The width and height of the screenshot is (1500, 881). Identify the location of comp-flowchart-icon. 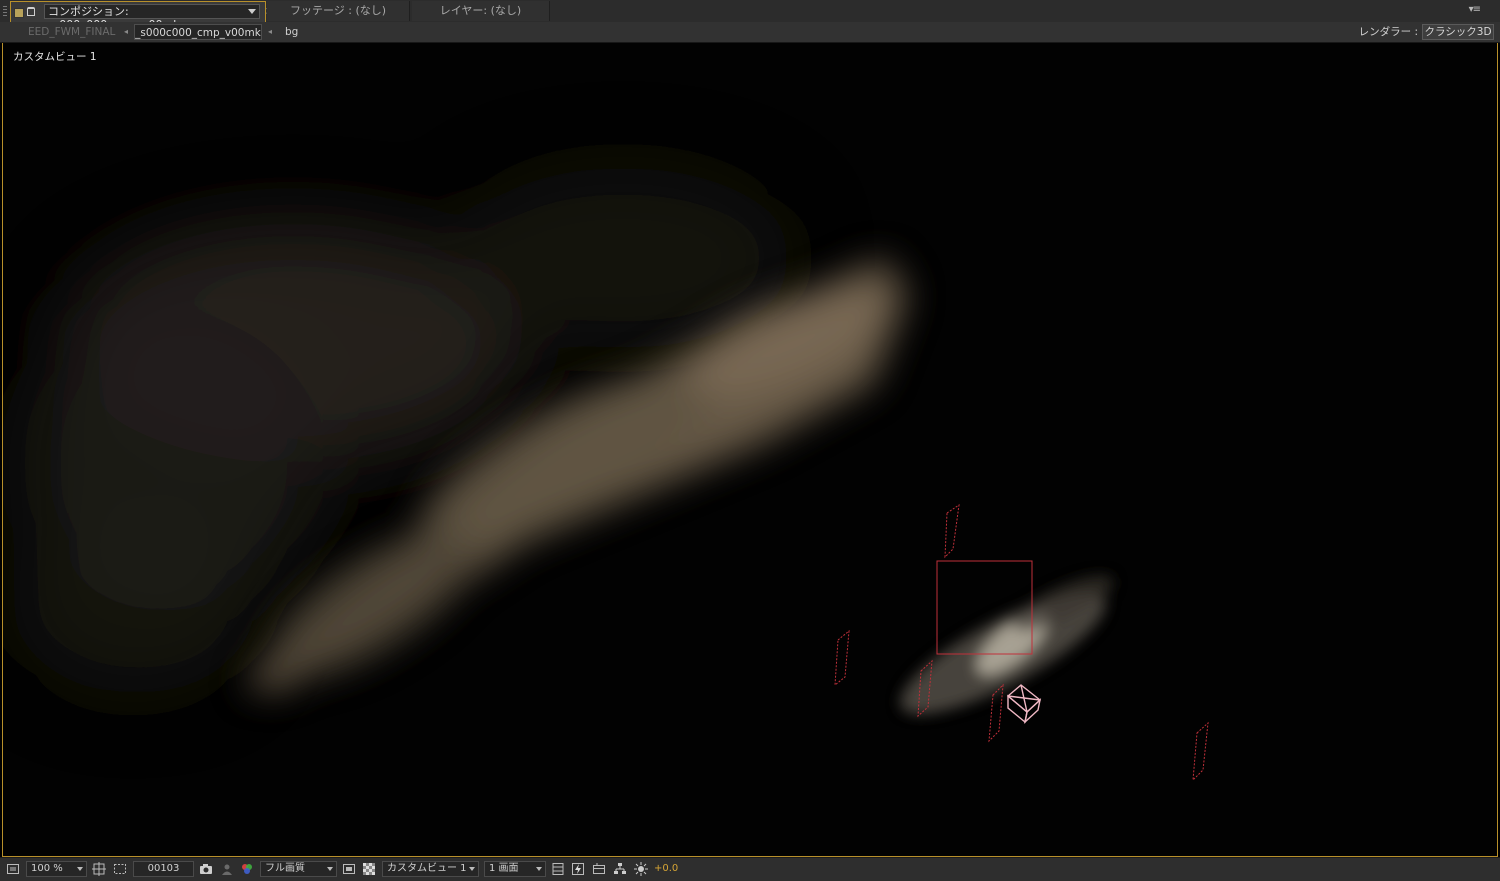
(620, 869).